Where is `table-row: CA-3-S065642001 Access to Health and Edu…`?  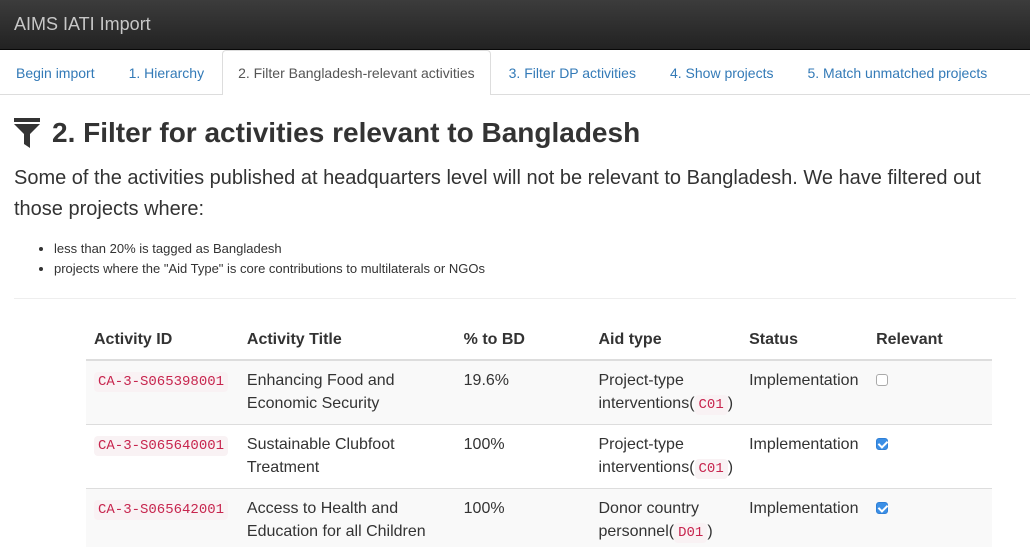 table-row: CA-3-S065642001 Access to Health and Edu… is located at coordinates (539, 517).